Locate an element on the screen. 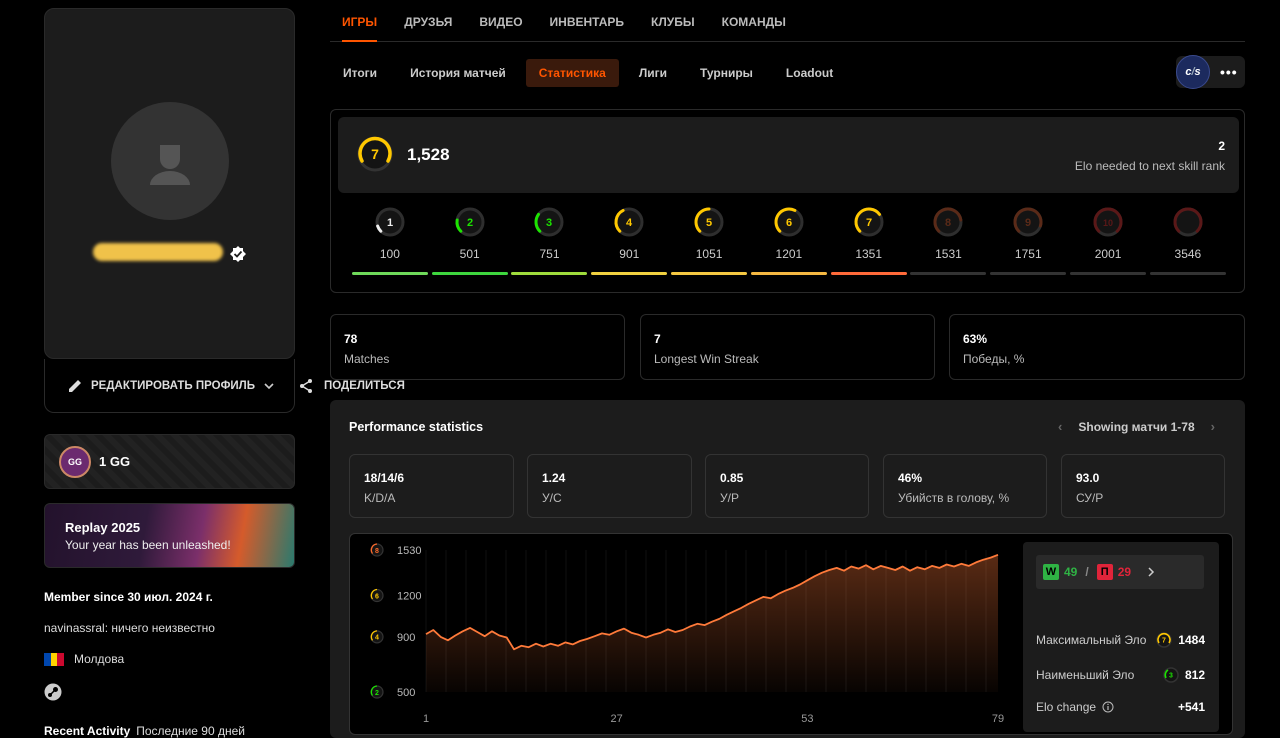  skill-level-threshold: 1201 is located at coordinates (789, 254).